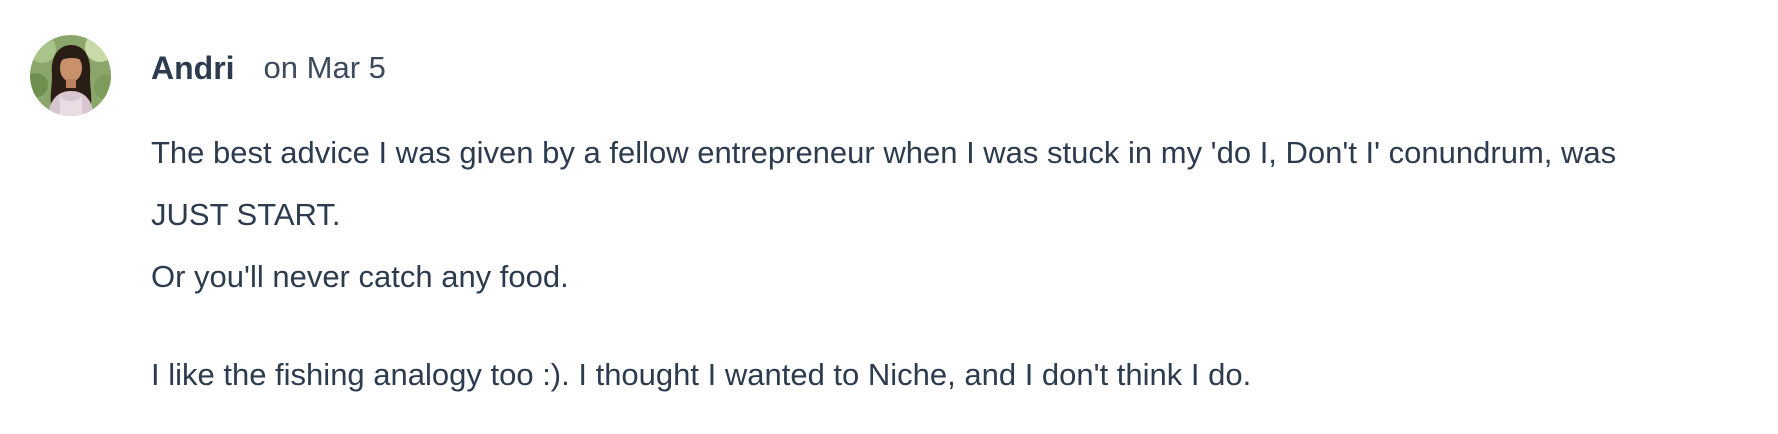 The height and width of the screenshot is (434, 1778). I want to click on comment-header: Andri on Mar 5, so click(268, 68).